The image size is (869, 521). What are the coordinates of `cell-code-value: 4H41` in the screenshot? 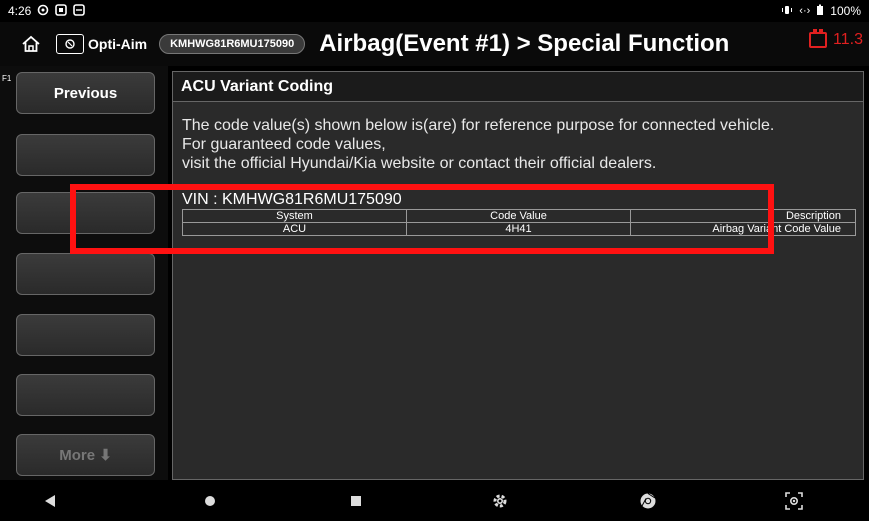 It's located at (518, 229).